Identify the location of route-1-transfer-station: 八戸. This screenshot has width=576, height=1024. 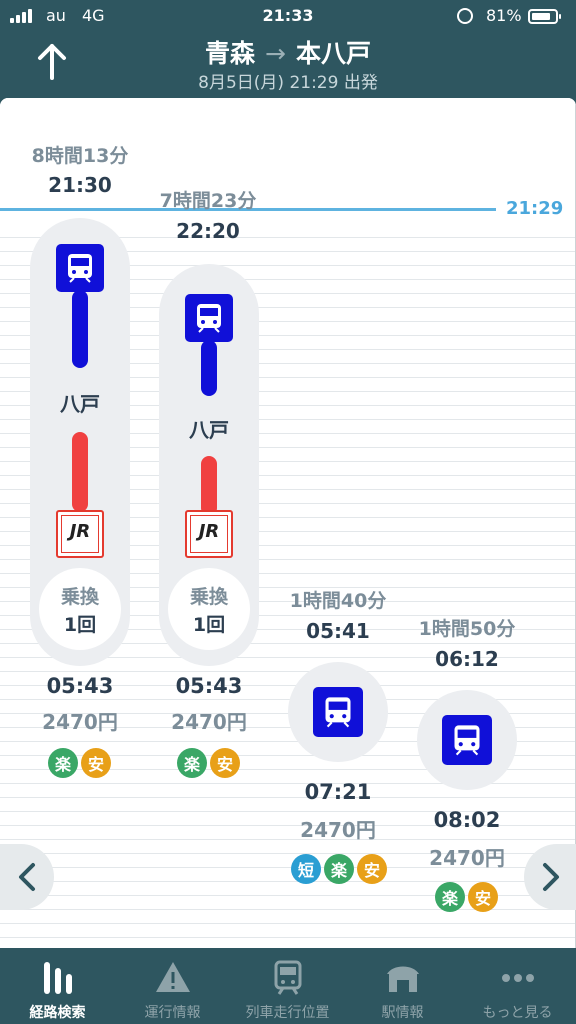
(80, 404).